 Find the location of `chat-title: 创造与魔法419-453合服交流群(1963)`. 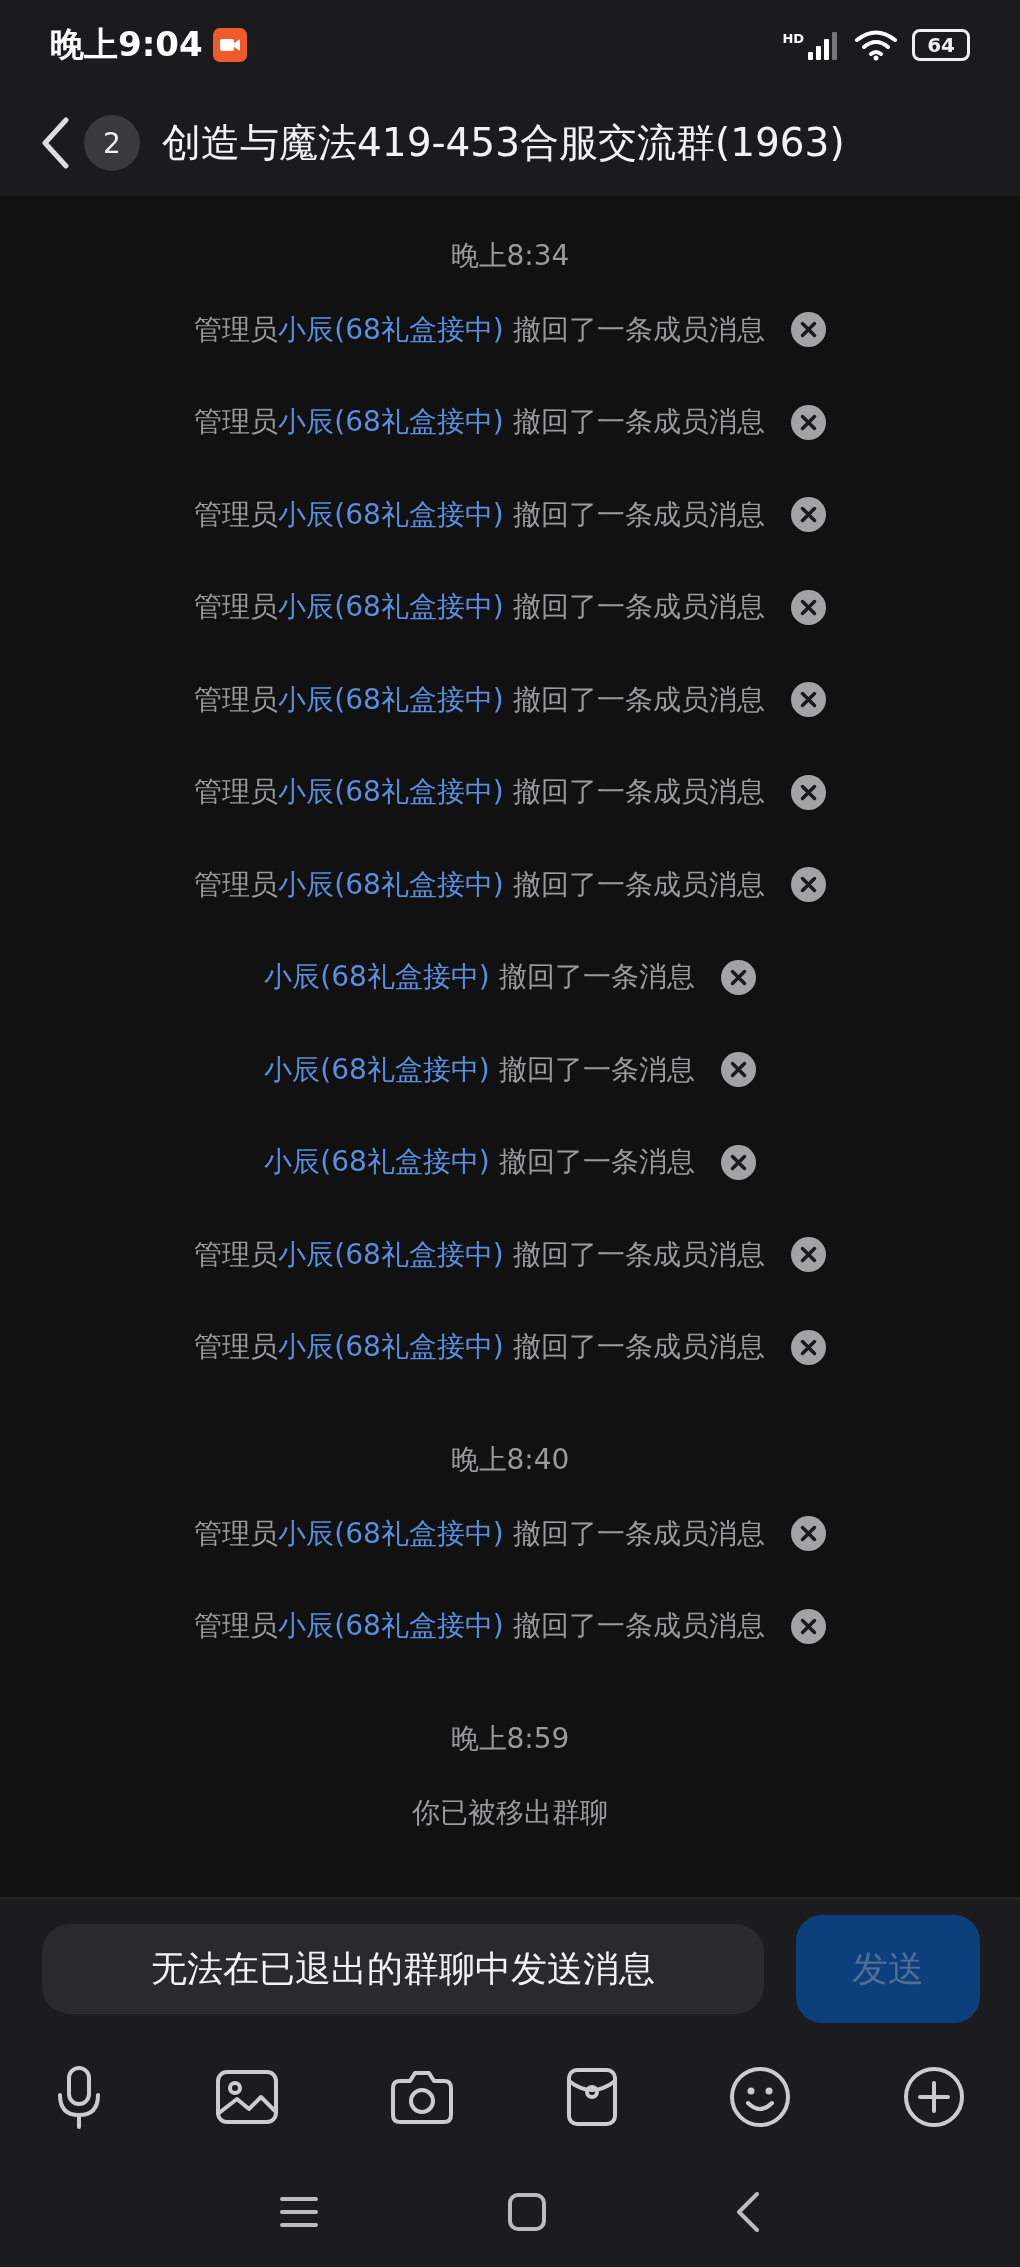

chat-title: 创造与魔法419-453合服交流群(1963) is located at coordinates (503, 143).